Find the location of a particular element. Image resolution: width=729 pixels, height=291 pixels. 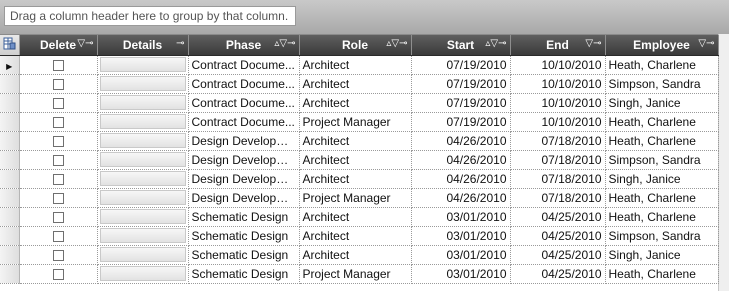

phase-cell: Schematic Design is located at coordinates (244, 255).